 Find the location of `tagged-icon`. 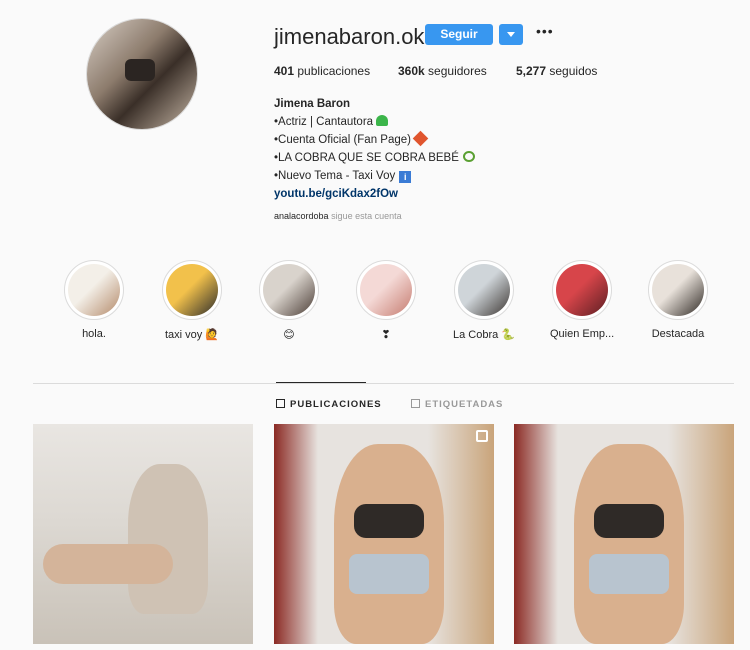

tagged-icon is located at coordinates (415, 403).